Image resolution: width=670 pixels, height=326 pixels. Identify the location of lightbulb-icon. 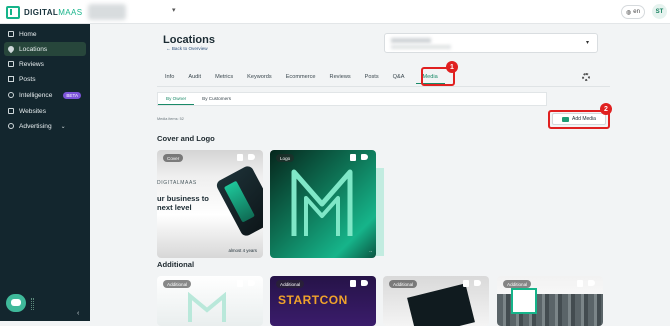
(11, 95).